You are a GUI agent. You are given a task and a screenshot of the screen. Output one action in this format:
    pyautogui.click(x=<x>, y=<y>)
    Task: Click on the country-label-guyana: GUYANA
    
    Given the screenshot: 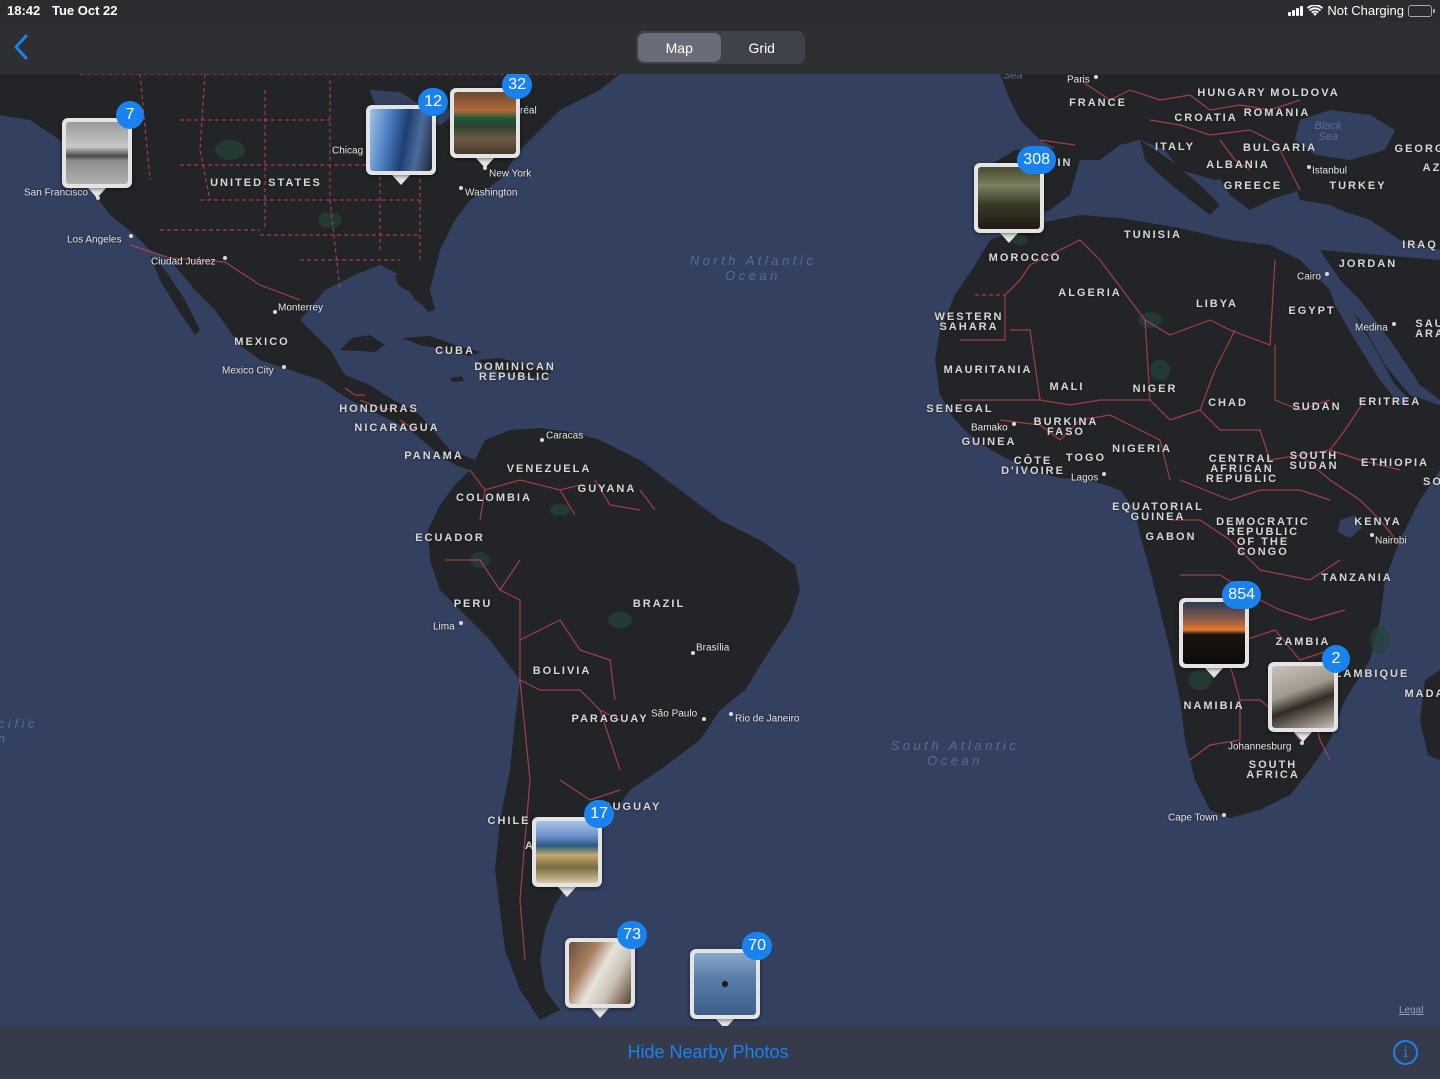 What is the action you would take?
    pyautogui.click(x=607, y=489)
    